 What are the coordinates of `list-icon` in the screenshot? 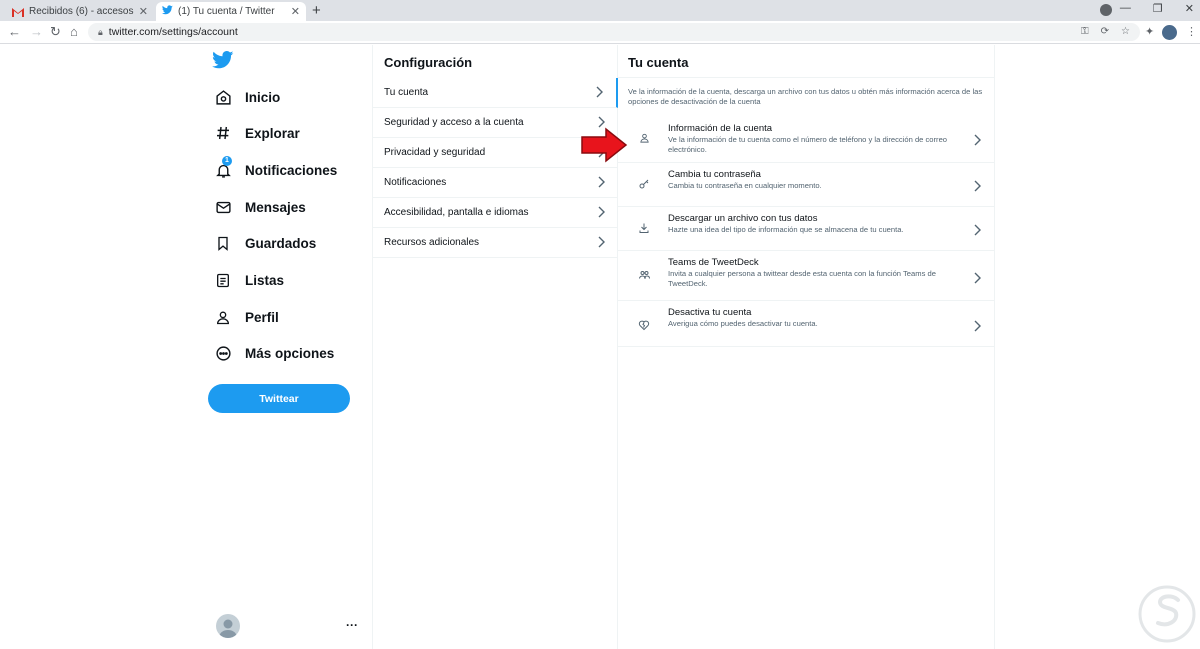 It's located at (223, 280).